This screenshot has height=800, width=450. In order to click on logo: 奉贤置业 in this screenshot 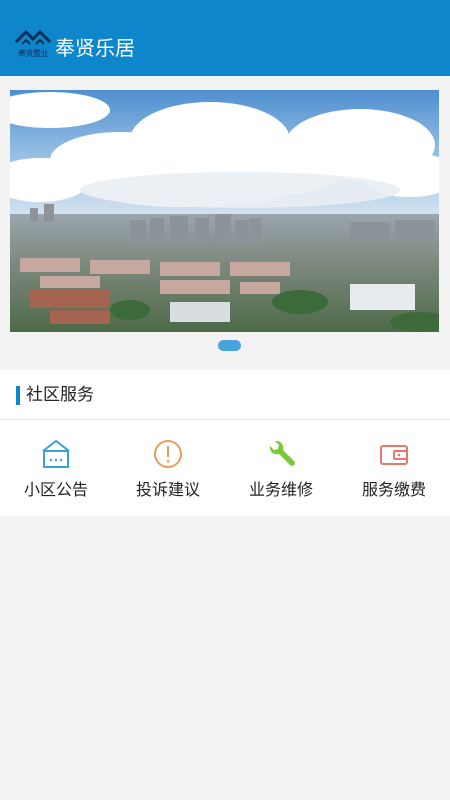, I will do `click(33, 45)`.